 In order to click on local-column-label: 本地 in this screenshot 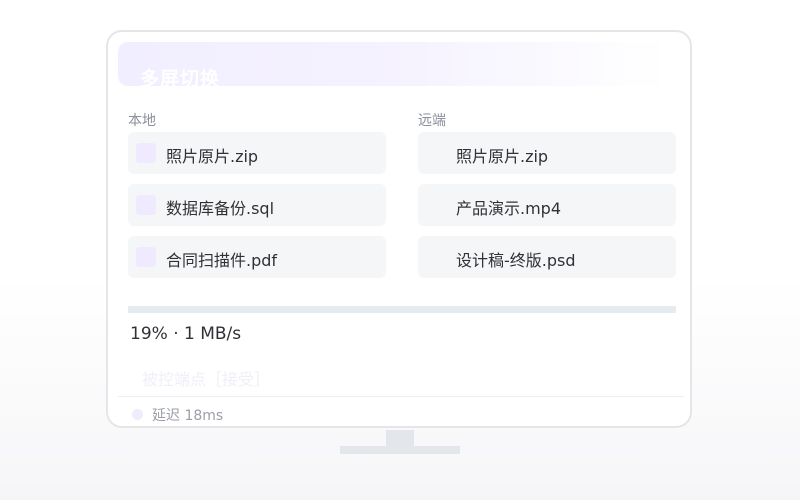, I will do `click(142, 121)`.